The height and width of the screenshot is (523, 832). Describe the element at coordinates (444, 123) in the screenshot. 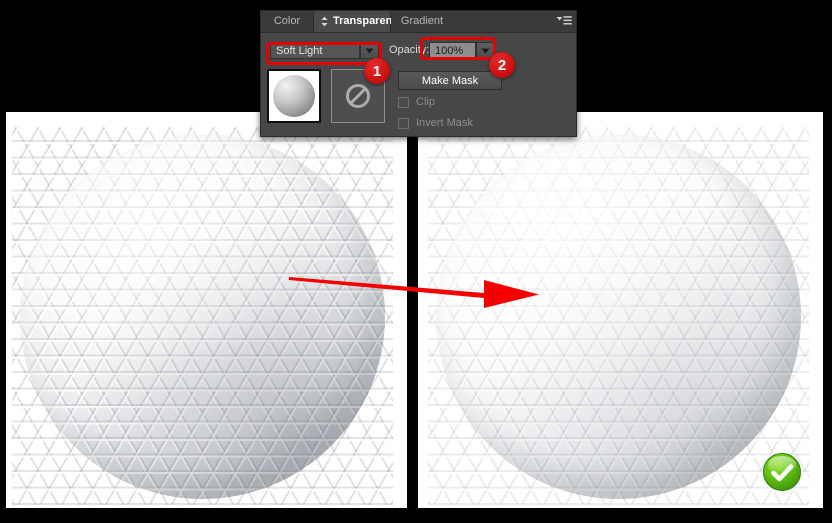

I see `invert-mask-label: Invert Mask` at that location.